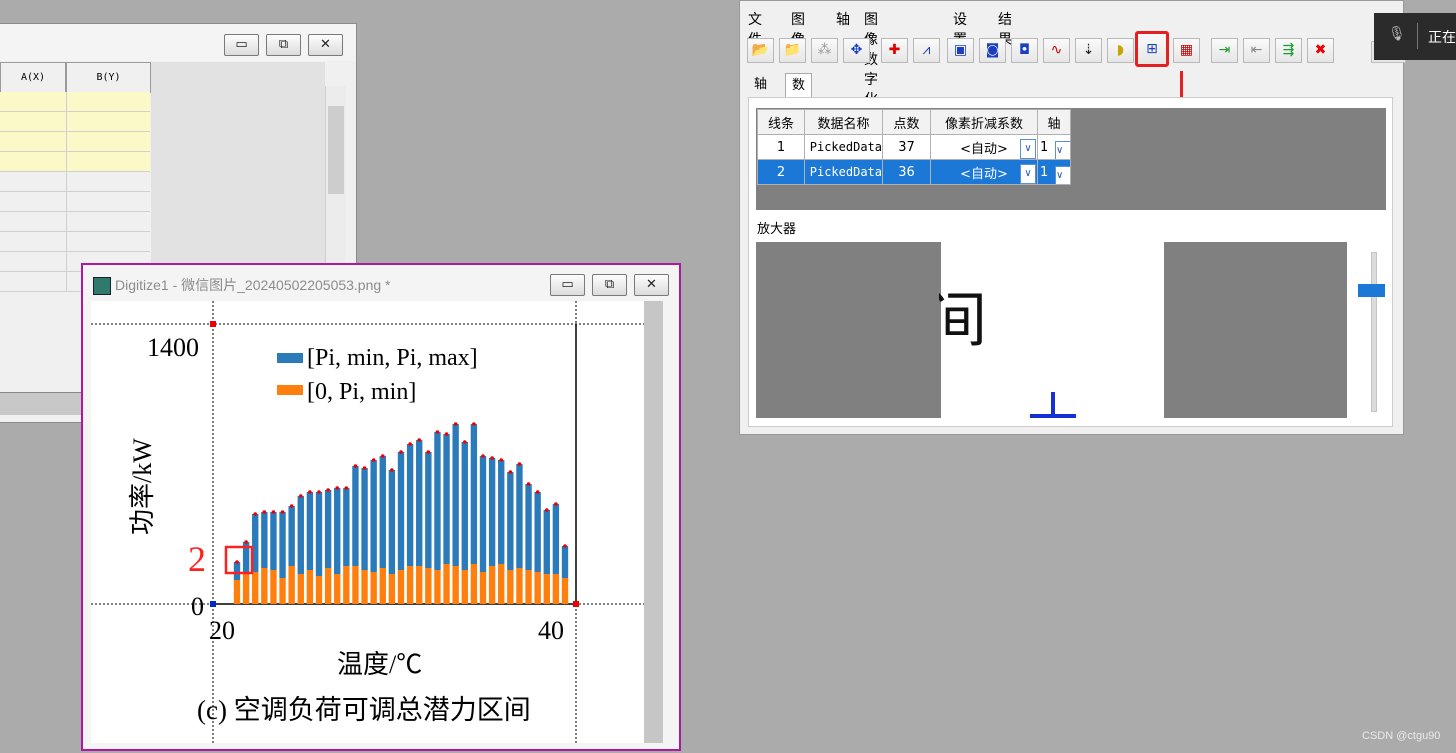 The width and height of the screenshot is (1456, 753). Describe the element at coordinates (926, 50) in the screenshot. I see `auto-trace-icon: ⩘` at that location.